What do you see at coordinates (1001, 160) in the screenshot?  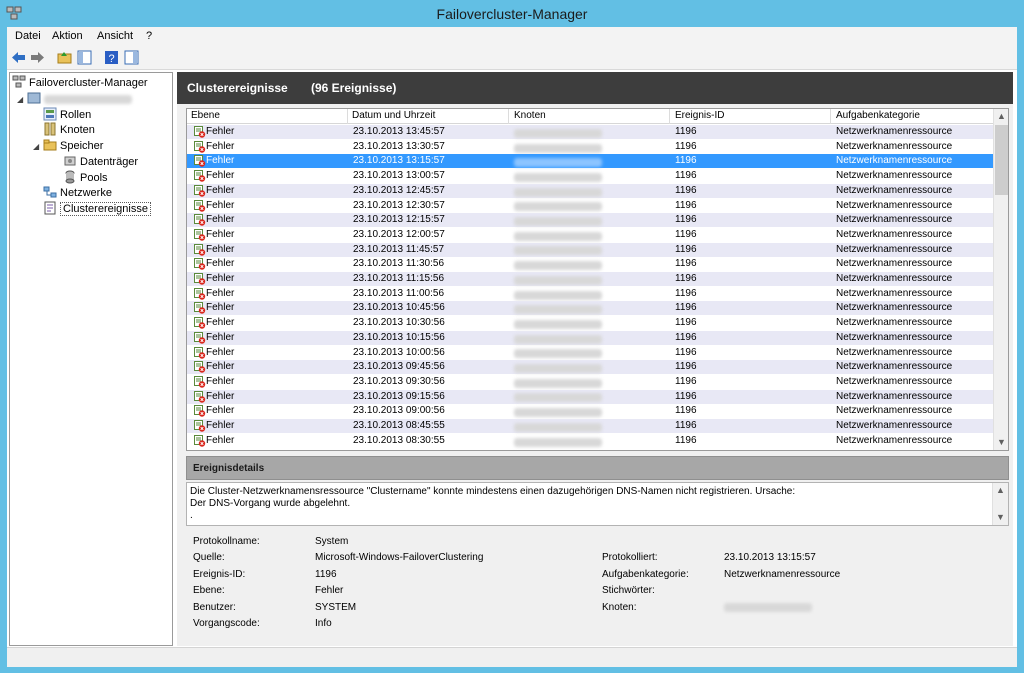 I see `scroll-thumb` at bounding box center [1001, 160].